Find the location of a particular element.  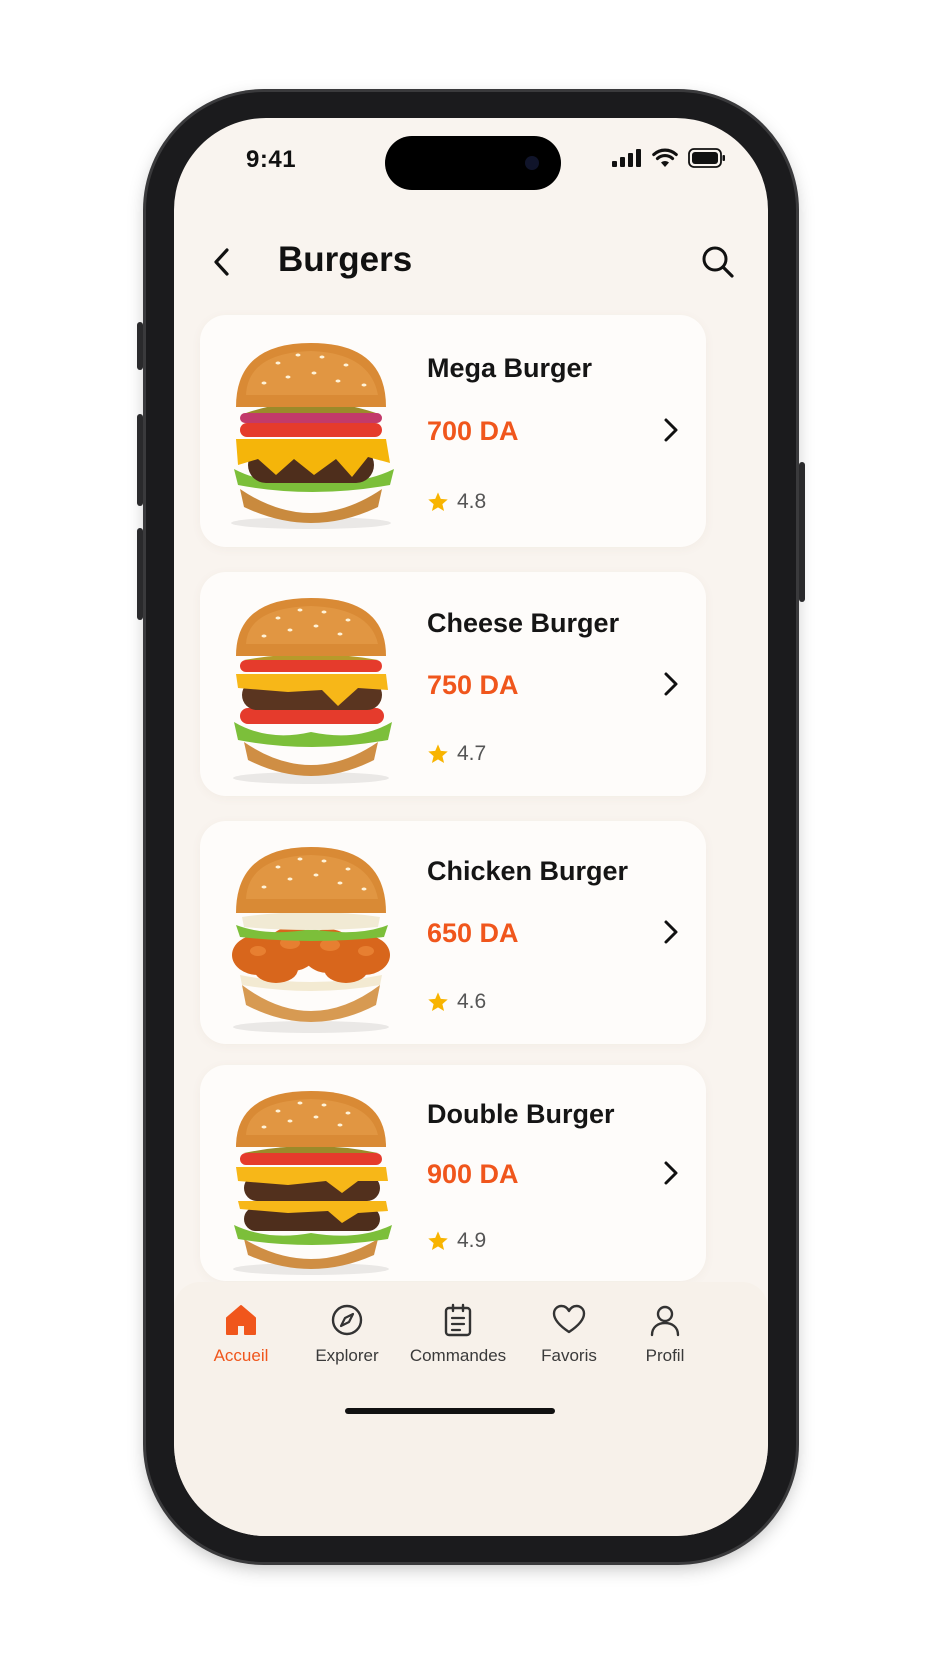

product-price: 750 DA is located at coordinates (473, 685).